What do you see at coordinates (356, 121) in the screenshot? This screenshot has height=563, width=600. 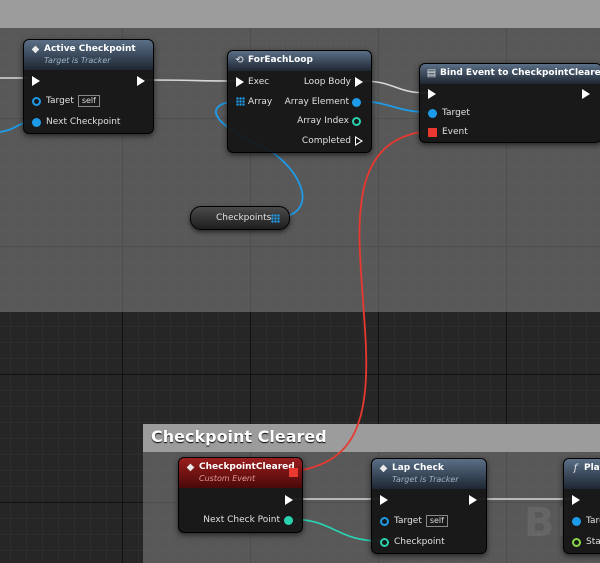 I see `array-index-pin` at bounding box center [356, 121].